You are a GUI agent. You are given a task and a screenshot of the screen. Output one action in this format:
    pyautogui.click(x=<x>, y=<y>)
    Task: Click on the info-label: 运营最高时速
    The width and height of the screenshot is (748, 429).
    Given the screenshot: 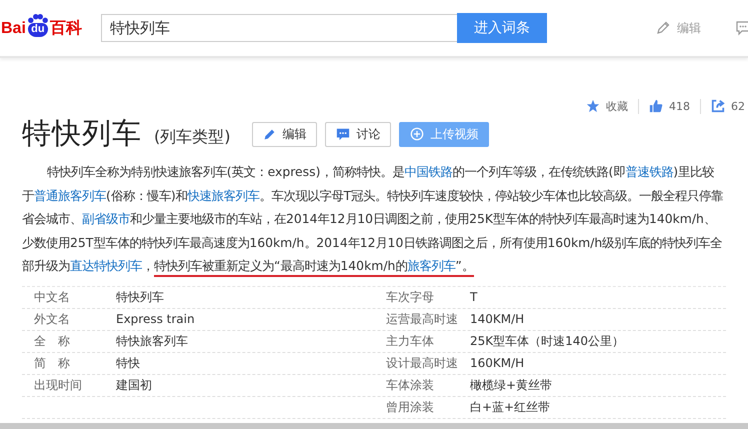 What is the action you would take?
    pyautogui.click(x=422, y=319)
    